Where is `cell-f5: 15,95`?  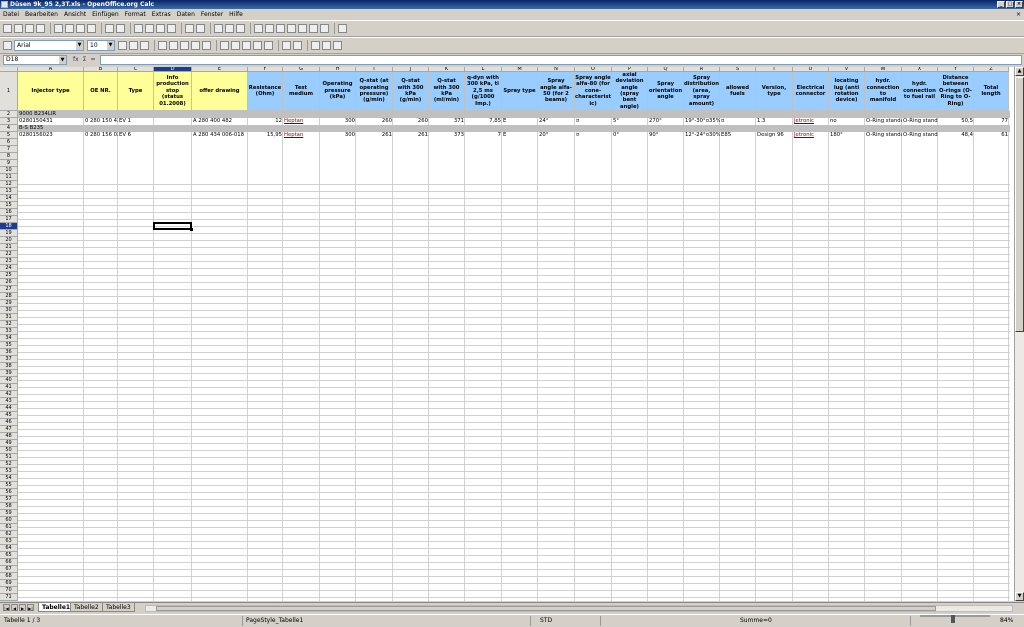
cell-f5: 15,95 is located at coordinates (265, 135).